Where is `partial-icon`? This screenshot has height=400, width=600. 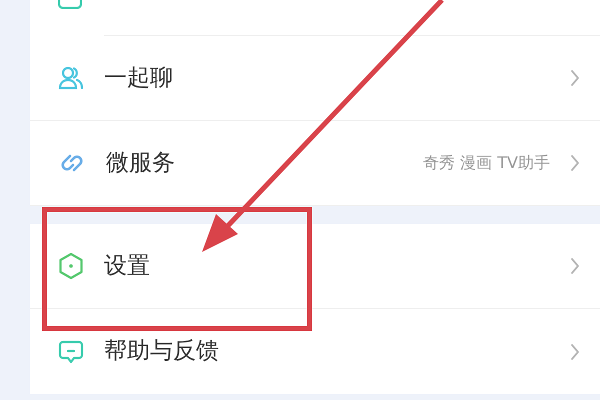
partial-icon is located at coordinates (70, 4).